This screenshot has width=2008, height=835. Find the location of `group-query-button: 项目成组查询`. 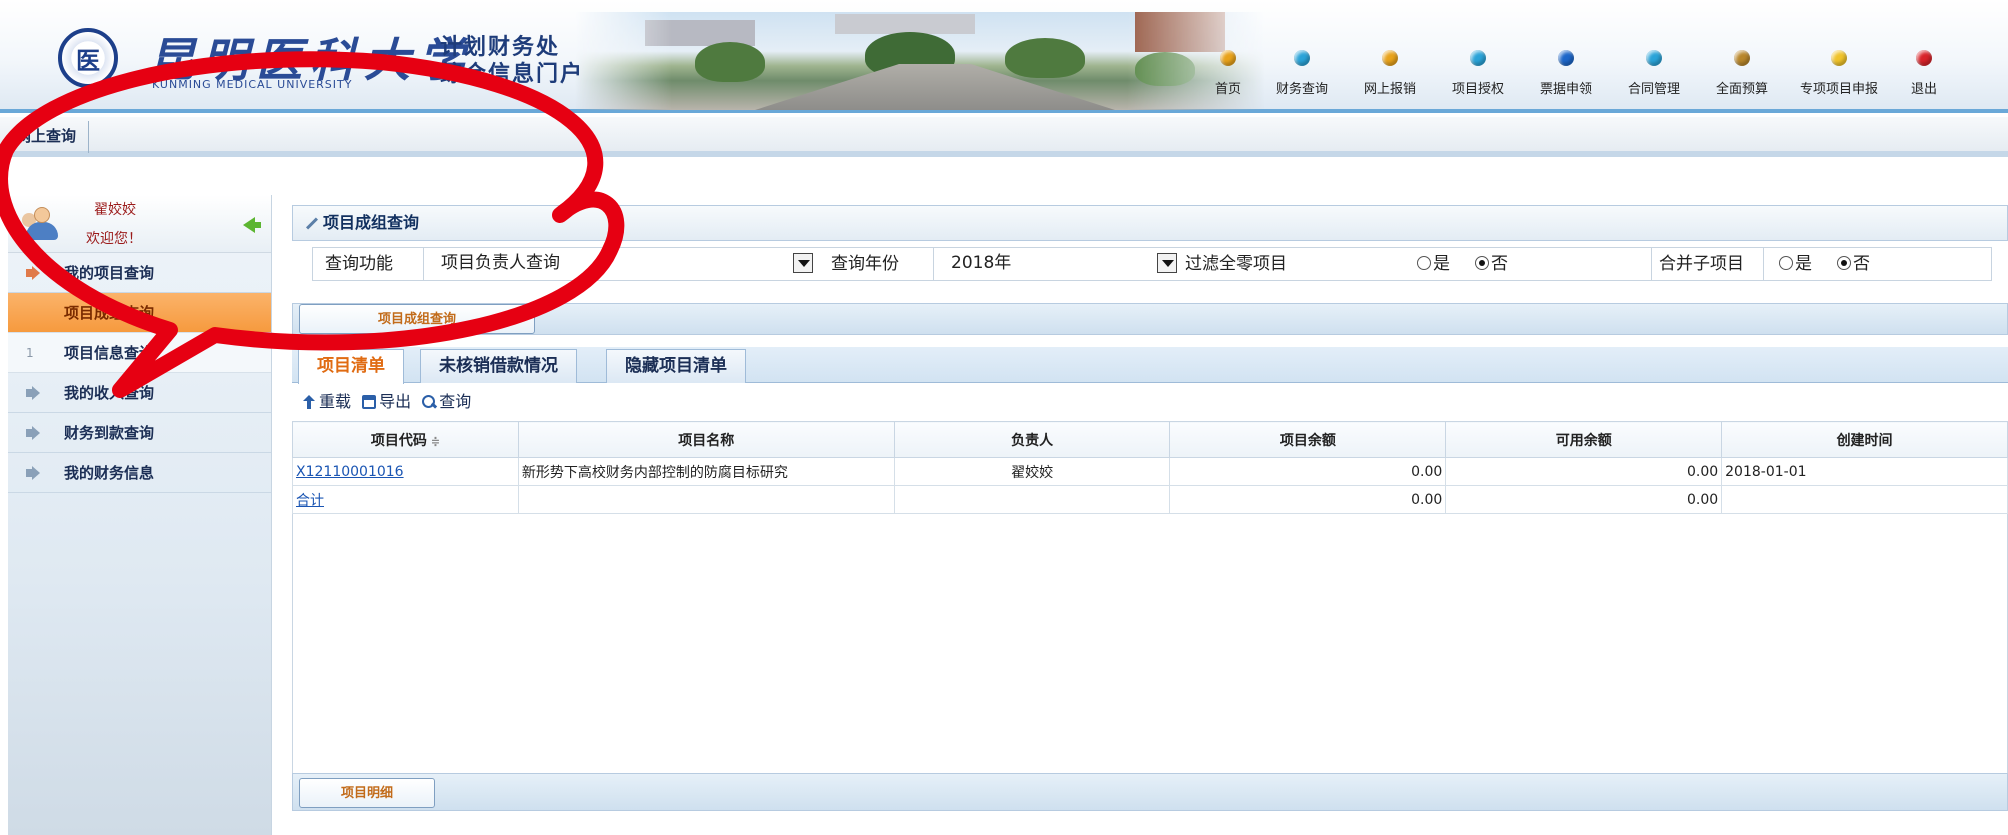

group-query-button: 项目成组查询 is located at coordinates (417, 319).